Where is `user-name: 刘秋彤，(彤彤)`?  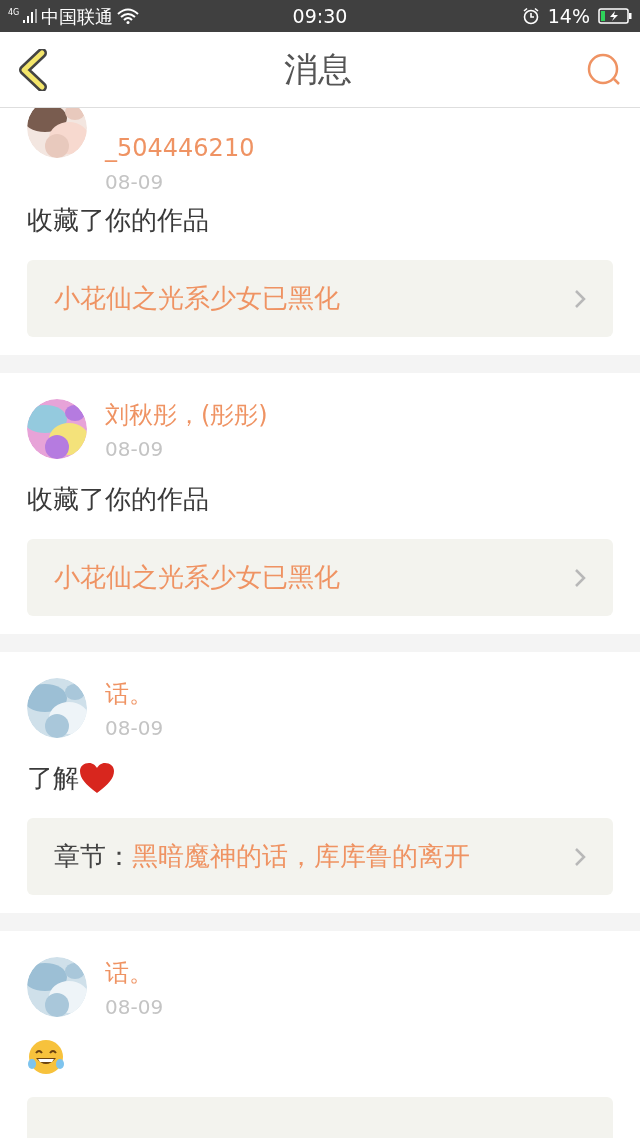 user-name: 刘秋彤，(彤彤) is located at coordinates (186, 415).